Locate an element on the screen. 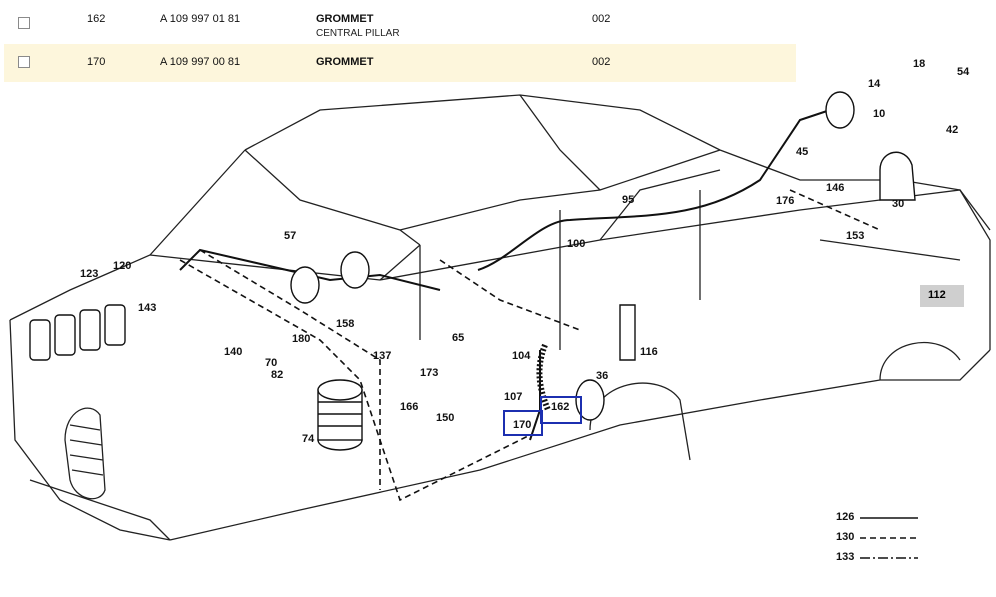  callout-180: 180 is located at coordinates (301, 339).